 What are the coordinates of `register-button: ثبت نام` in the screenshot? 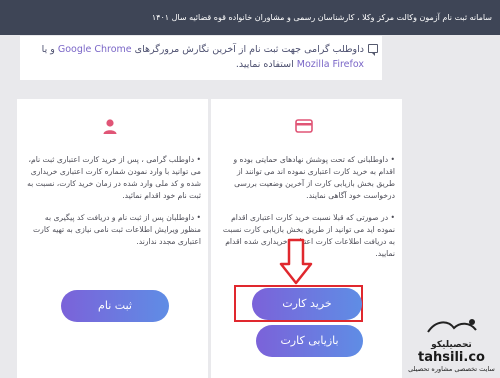 It's located at (115, 306).